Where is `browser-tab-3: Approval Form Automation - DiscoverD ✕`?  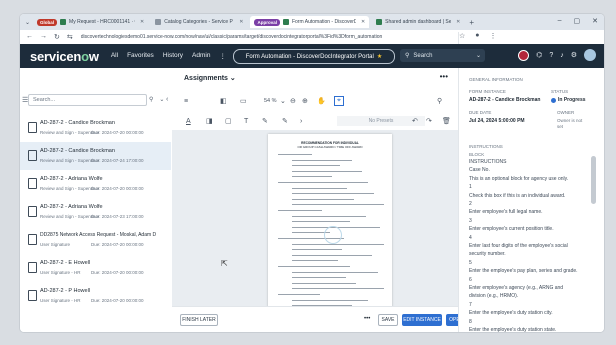
browser-tab-3: Approval Form Automation - DiscoverD ✕ is located at coordinates (310, 22).